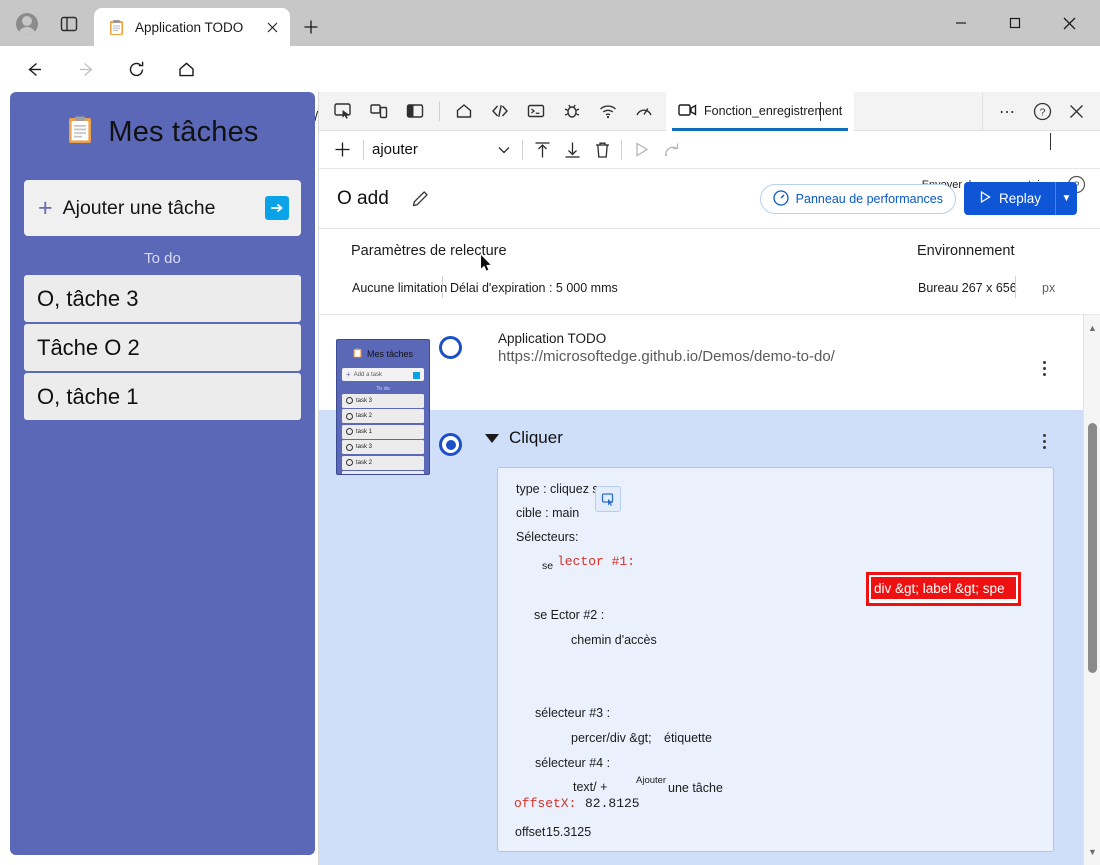 This screenshot has height=865, width=1100. Describe the element at coordinates (608, 111) in the screenshot. I see `network-icon` at that location.